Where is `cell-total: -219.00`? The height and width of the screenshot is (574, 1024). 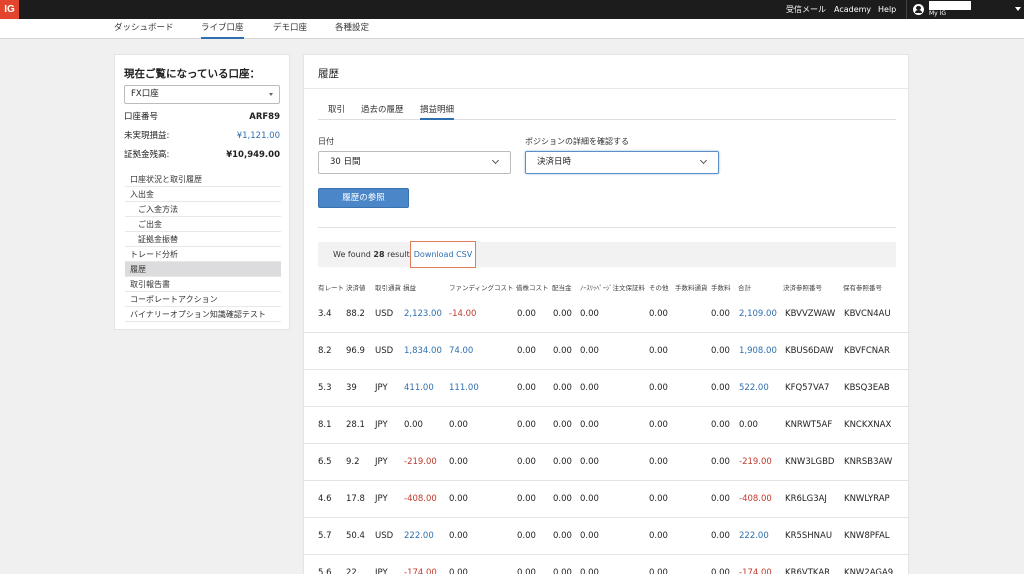 cell-total: -219.00 is located at coordinates (755, 462).